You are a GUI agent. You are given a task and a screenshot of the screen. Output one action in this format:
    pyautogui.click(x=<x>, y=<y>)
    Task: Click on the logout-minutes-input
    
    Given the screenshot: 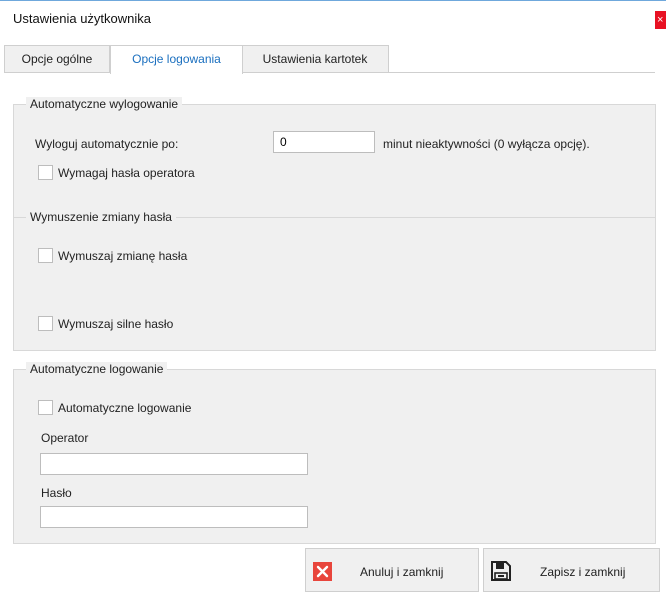 What is the action you would take?
    pyautogui.click(x=324, y=142)
    